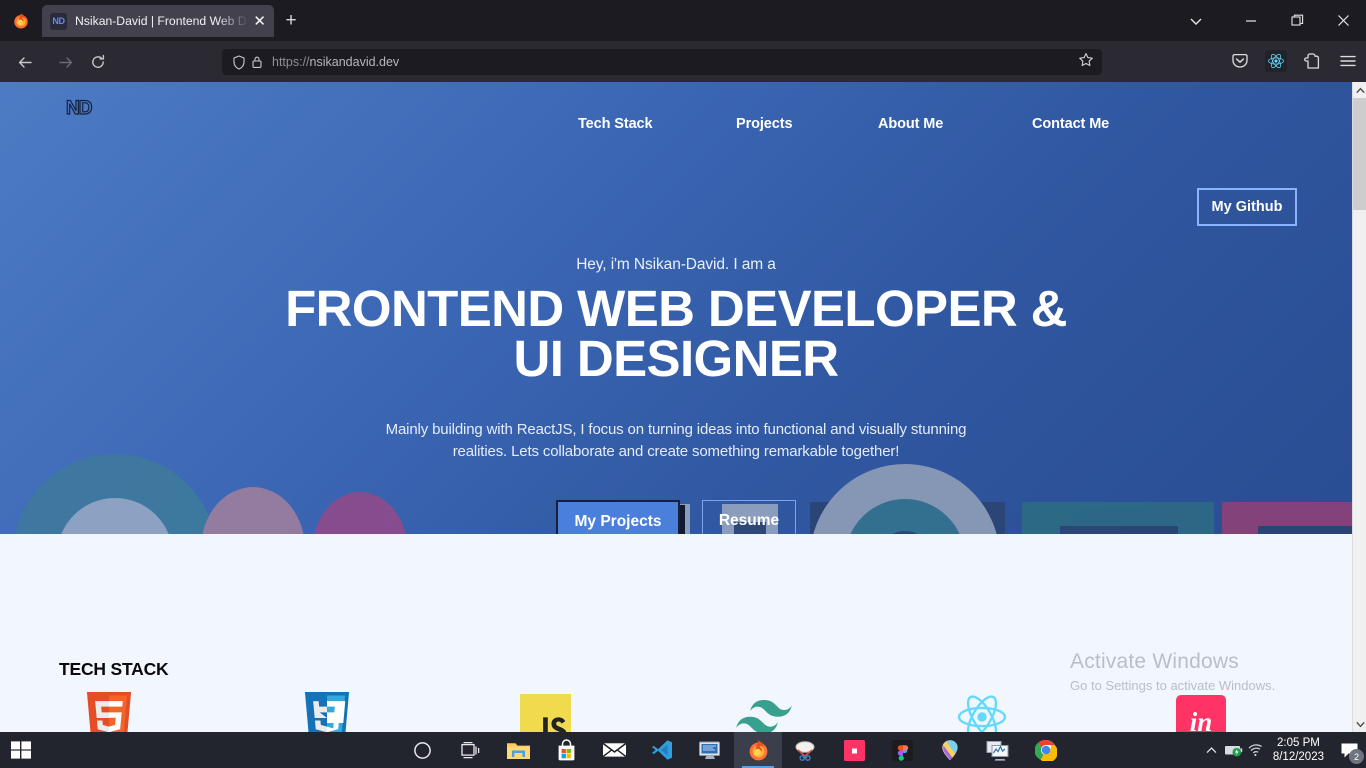 The width and height of the screenshot is (1366, 768). I want to click on invision-icon: in, so click(1200, 710).